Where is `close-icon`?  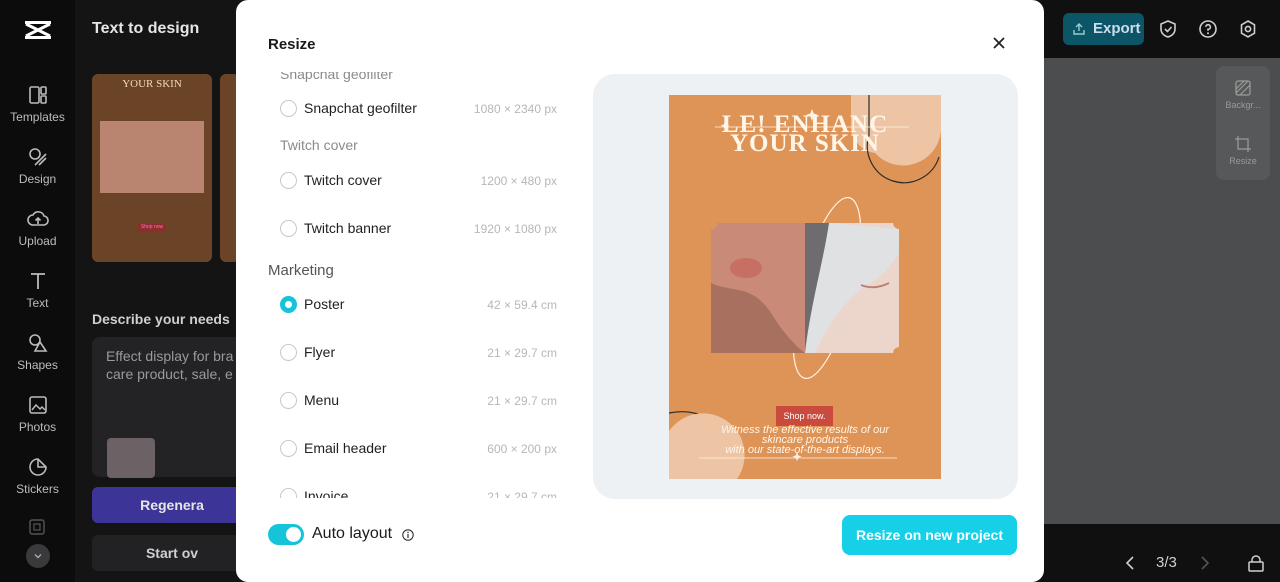
close-icon is located at coordinates (999, 43).